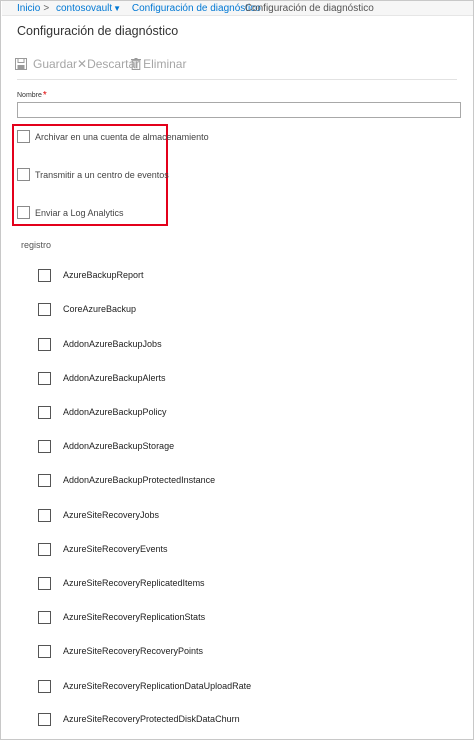 Image resolution: width=474 pixels, height=740 pixels. What do you see at coordinates (133, 651) in the screenshot?
I see `log-category-label: AzureSiteRecoveryRecoveryPoints` at bounding box center [133, 651].